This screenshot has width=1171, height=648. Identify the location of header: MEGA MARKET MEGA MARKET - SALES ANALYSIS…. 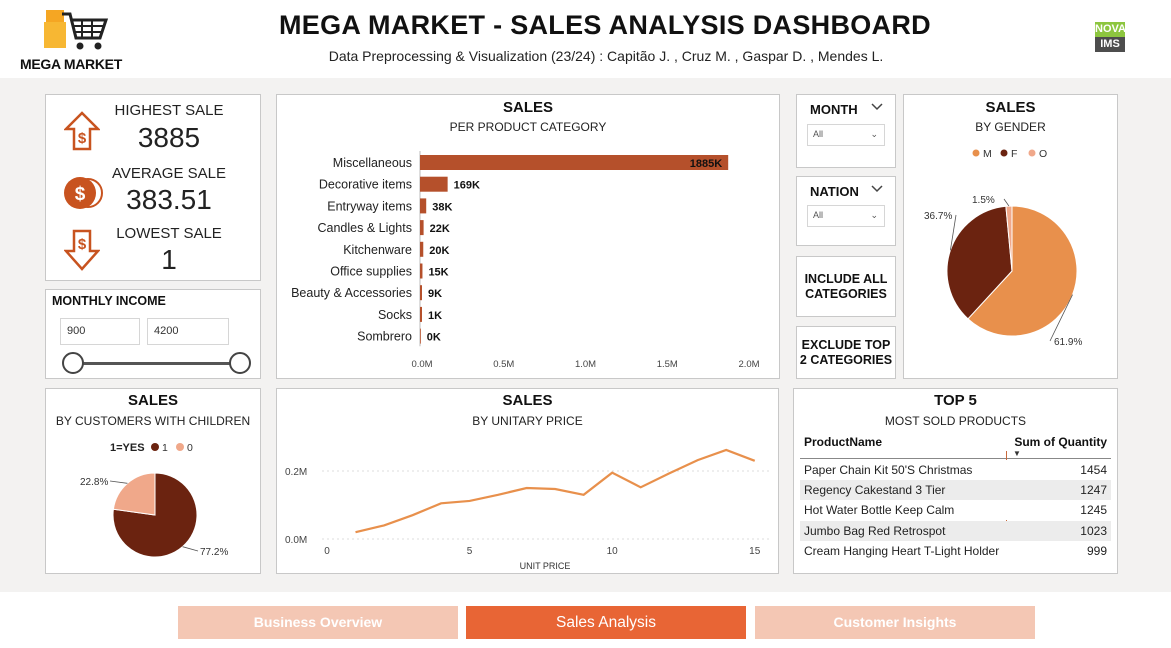
(585, 39).